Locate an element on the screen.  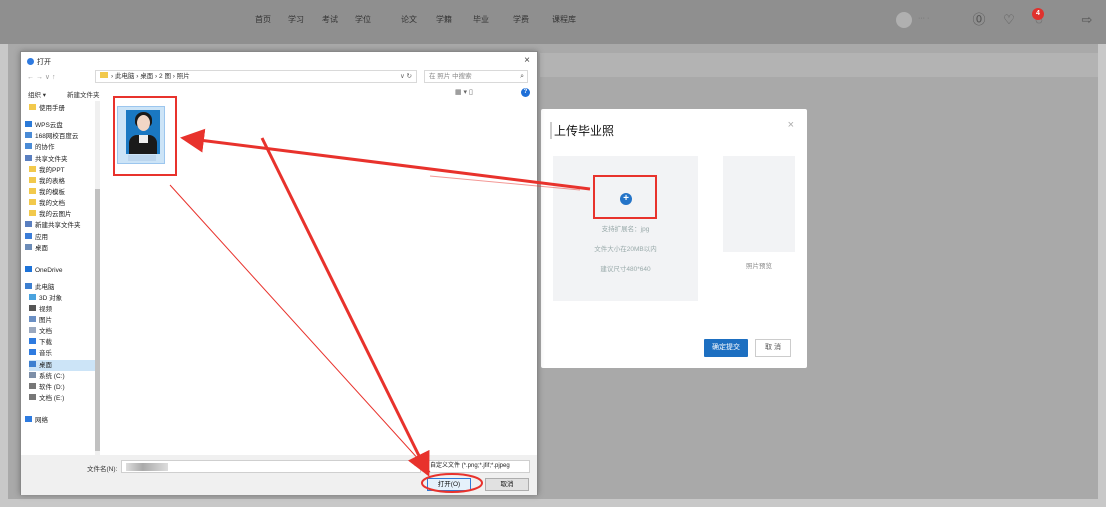
nav-item: 文档 (E:) is located at coordinates (46, 398).